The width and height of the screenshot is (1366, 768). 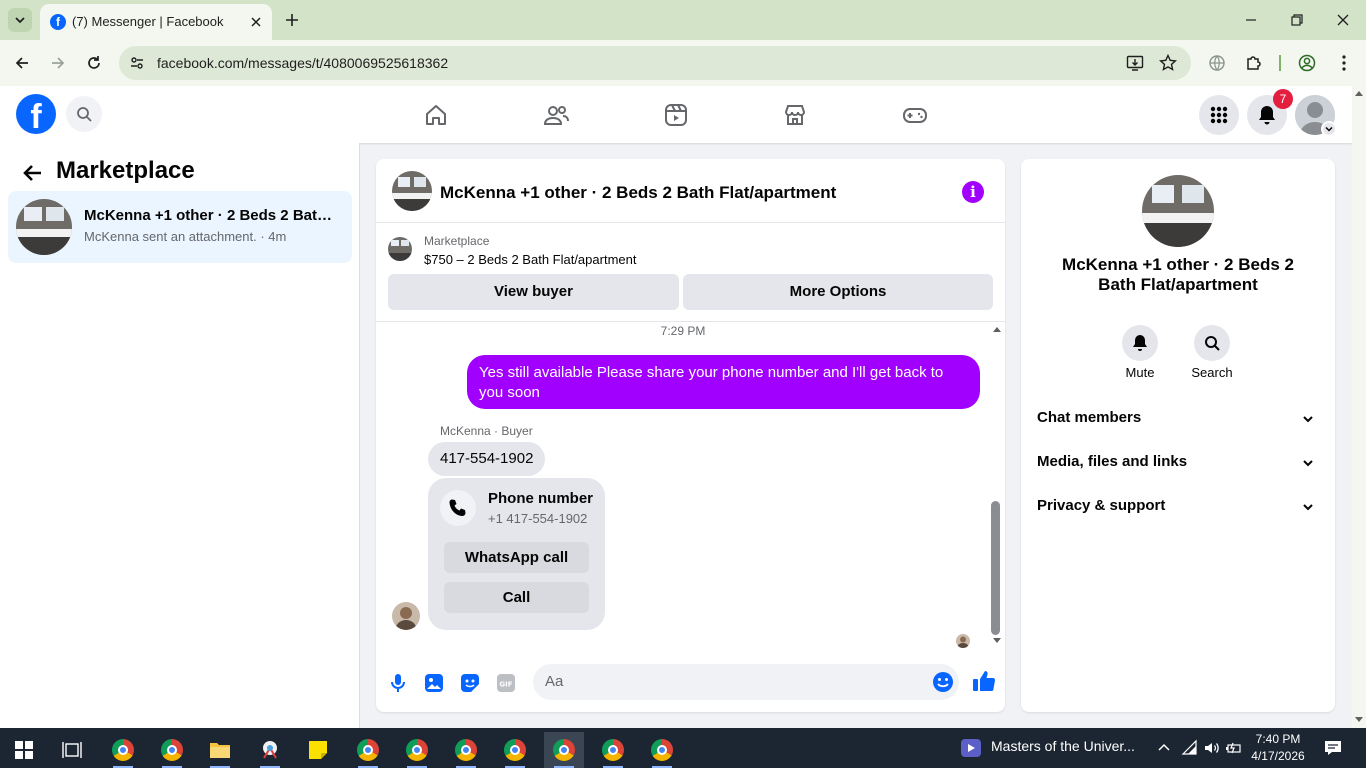 What do you see at coordinates (1217, 63) in the screenshot?
I see `translate-globe-icon` at bounding box center [1217, 63].